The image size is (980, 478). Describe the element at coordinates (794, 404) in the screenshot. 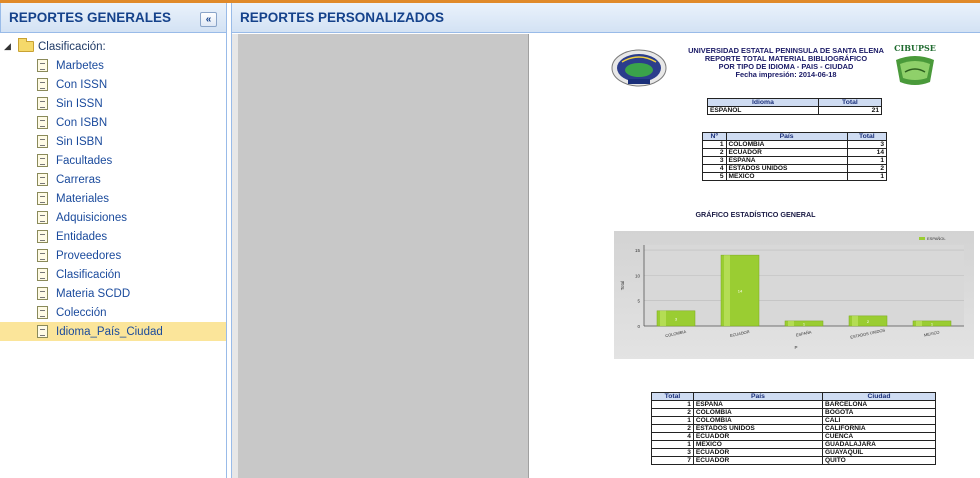

I see `table-row: 1 ESPAÑA BARCELONA` at that location.